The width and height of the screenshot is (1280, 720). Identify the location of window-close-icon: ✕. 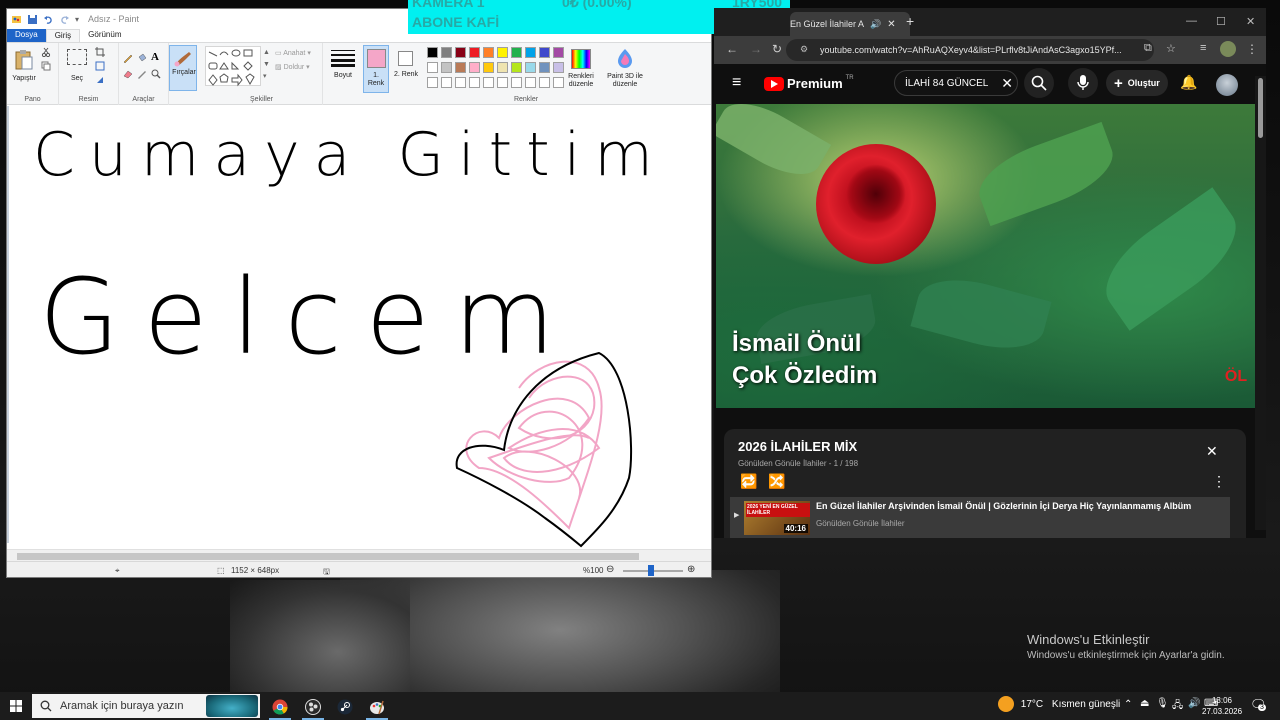
(1250, 21).